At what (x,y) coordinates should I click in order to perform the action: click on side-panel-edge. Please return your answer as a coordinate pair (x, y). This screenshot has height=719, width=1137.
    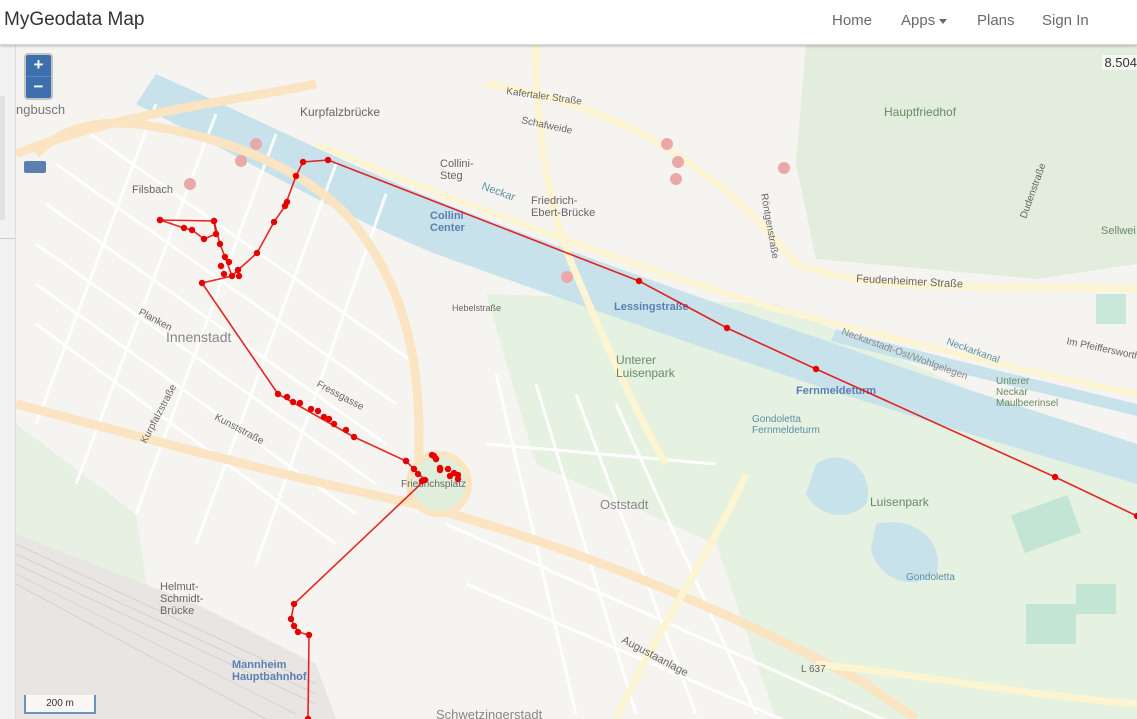
    Looking at the image, I should click on (8, 381).